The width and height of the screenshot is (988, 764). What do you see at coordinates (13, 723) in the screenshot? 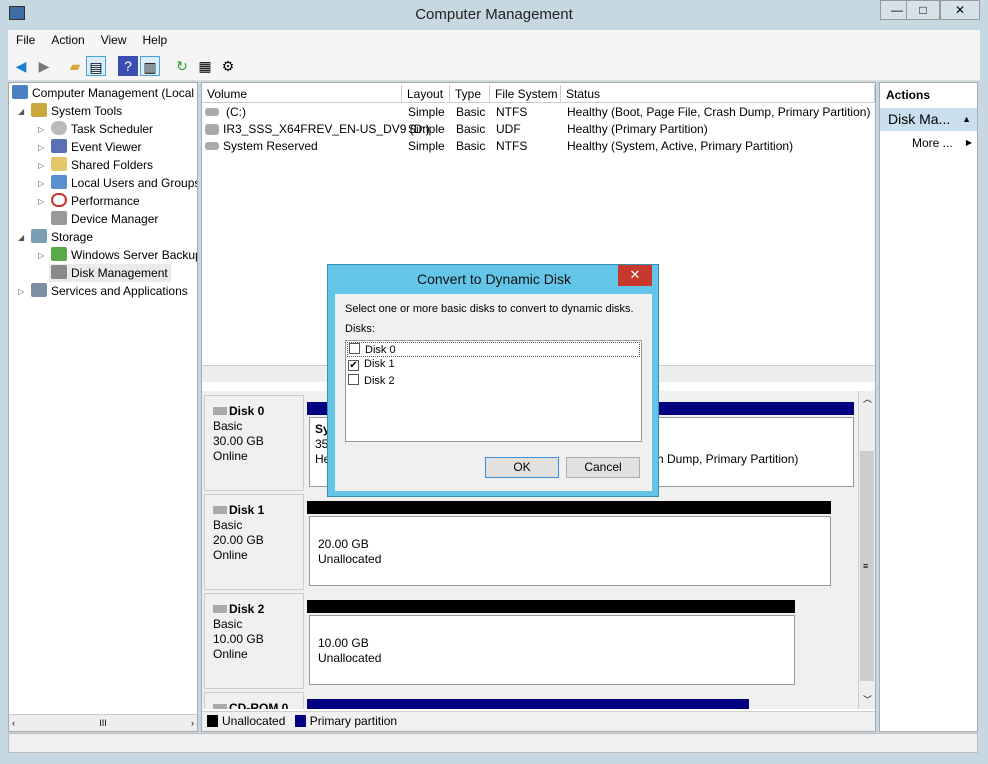
I see `scroll-left-icon: ‹` at bounding box center [13, 723].